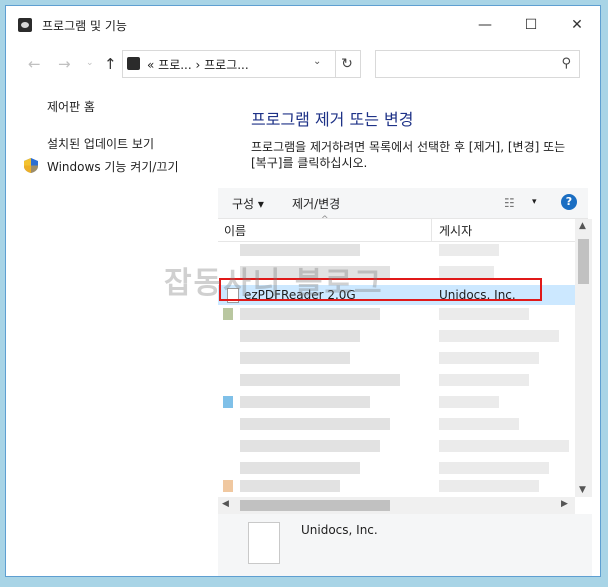  Describe the element at coordinates (403, 203) in the screenshot. I see `command-toolbar: 구성 ▾ 제거/변경 ☷ ▾ ?` at that location.